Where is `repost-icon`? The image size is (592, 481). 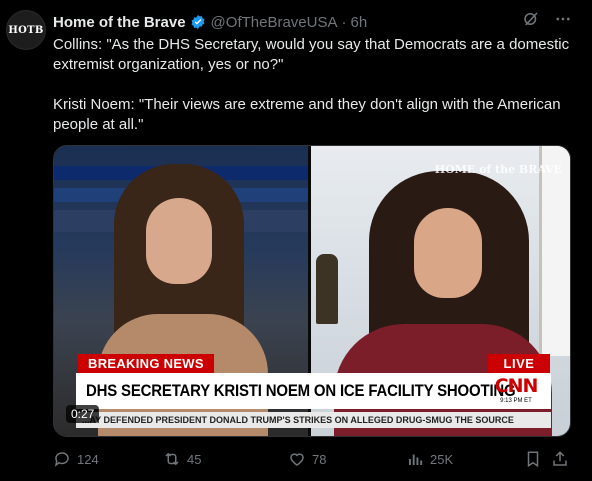
repost-icon is located at coordinates (172, 459).